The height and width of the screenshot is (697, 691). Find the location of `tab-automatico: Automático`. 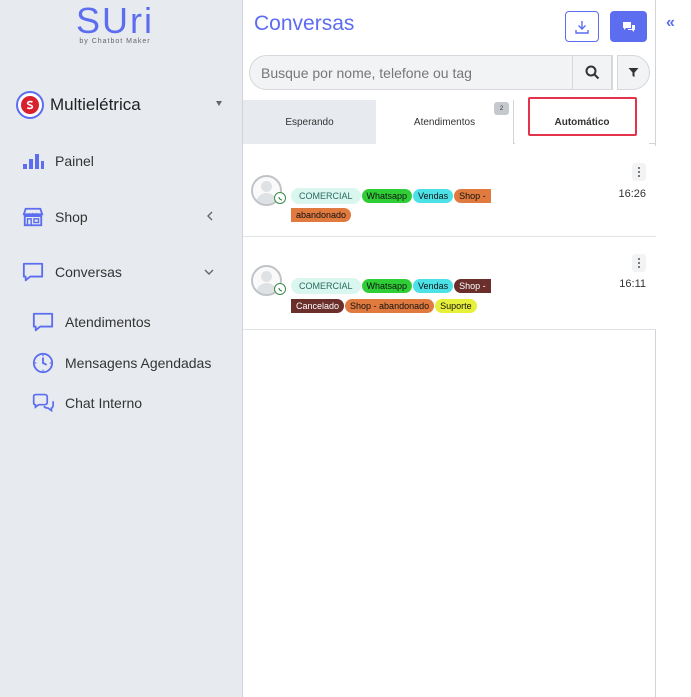

tab-automatico: Automático is located at coordinates (582, 122).